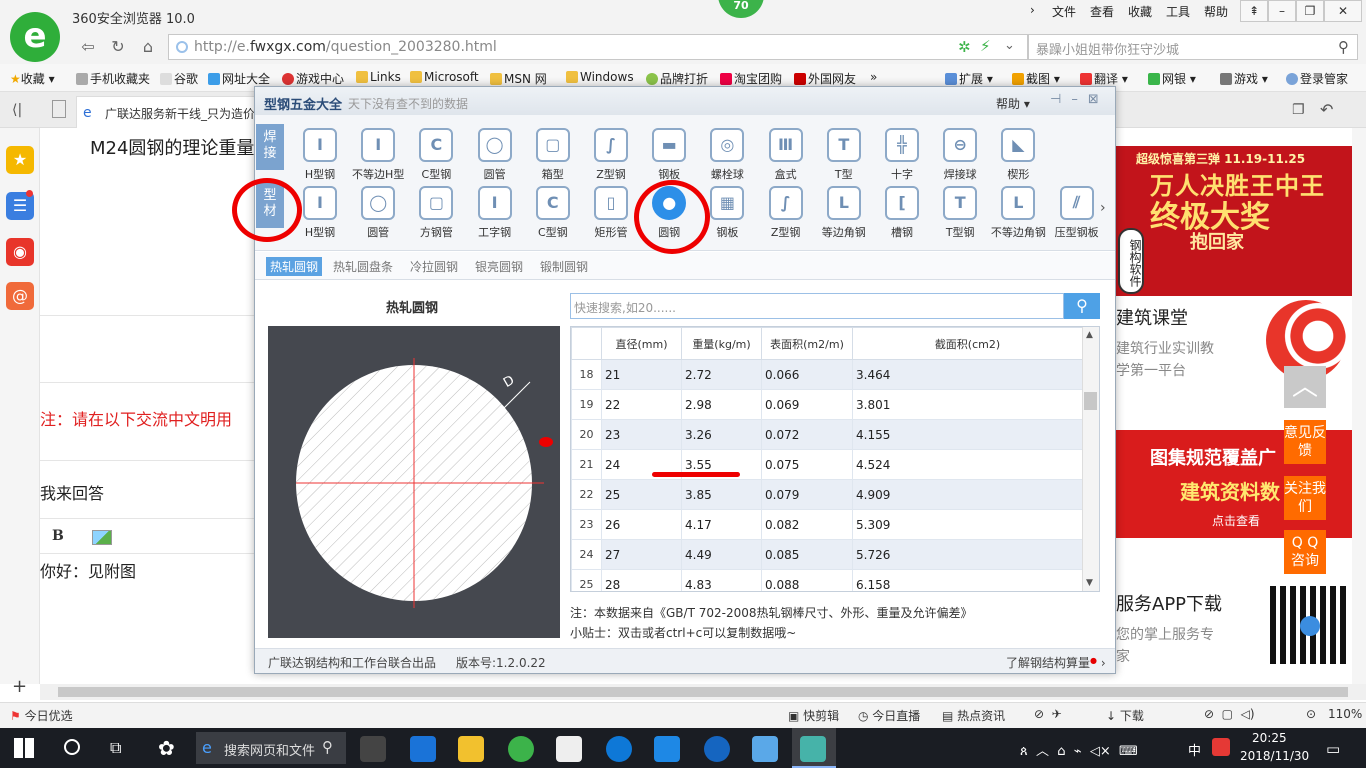  Describe the element at coordinates (967, 464) in the screenshot. I see `table-cell: 4.524` at that location.